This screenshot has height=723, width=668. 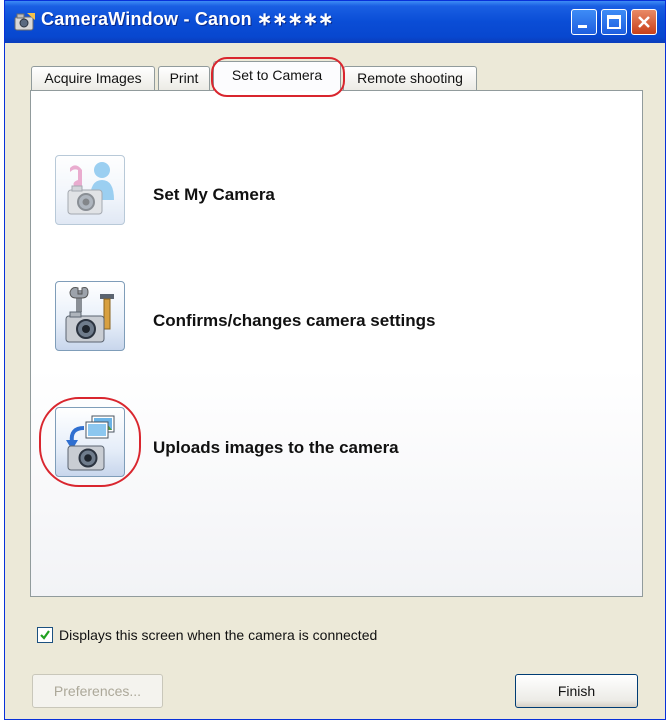 What do you see at coordinates (335, 22) in the screenshot?
I see `title-bar: CameraWindow - Canon ∗∗∗∗∗` at bounding box center [335, 22].